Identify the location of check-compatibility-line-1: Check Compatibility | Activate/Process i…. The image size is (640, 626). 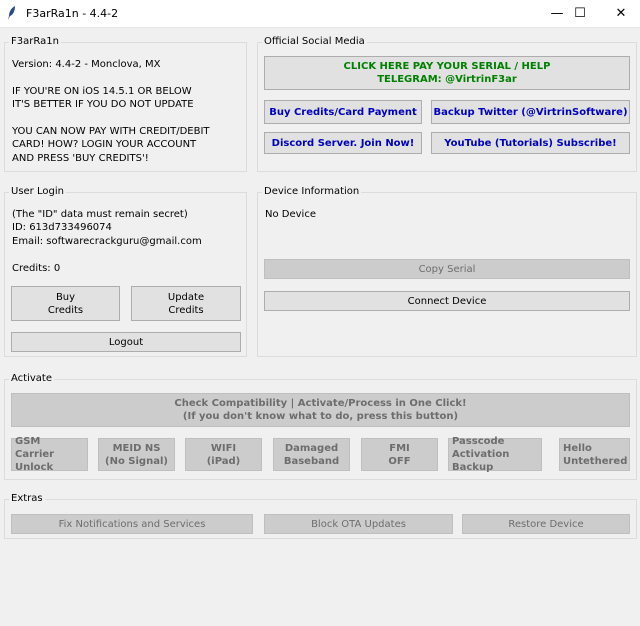
(320, 403).